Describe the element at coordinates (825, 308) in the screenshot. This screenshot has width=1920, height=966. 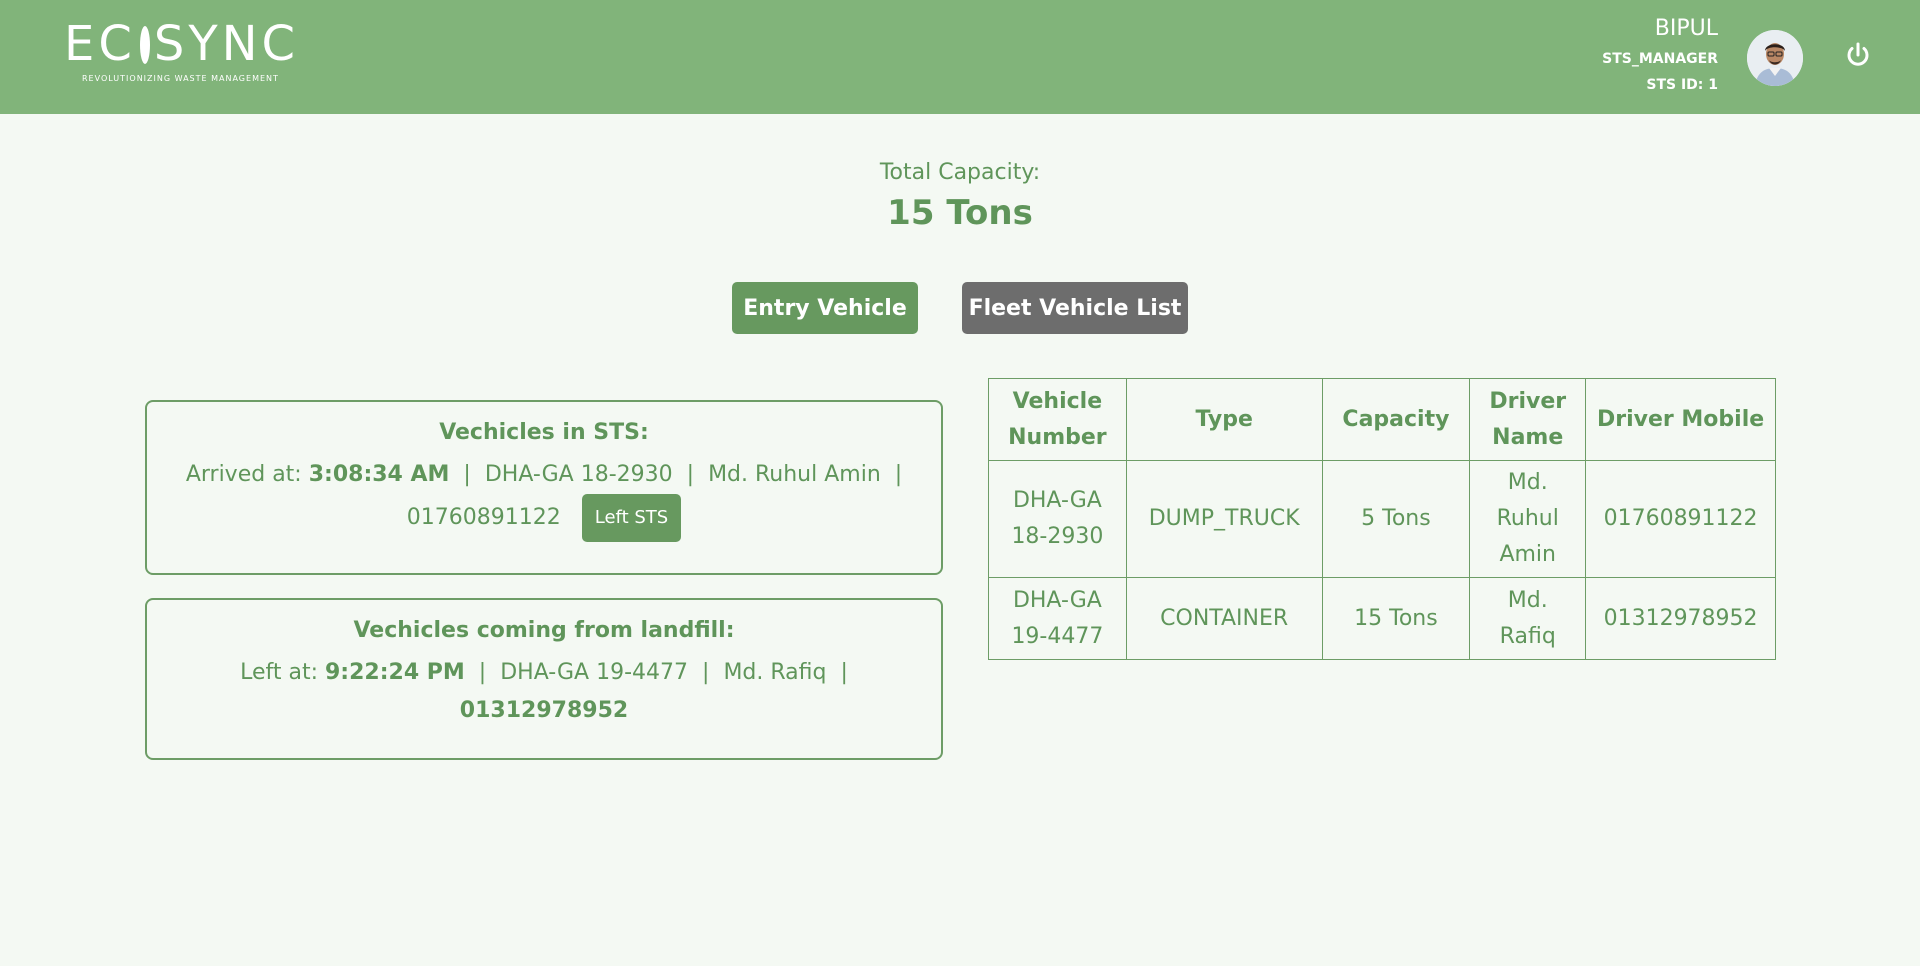
I see `entry-vehicle-button: Entry Vehicle` at that location.